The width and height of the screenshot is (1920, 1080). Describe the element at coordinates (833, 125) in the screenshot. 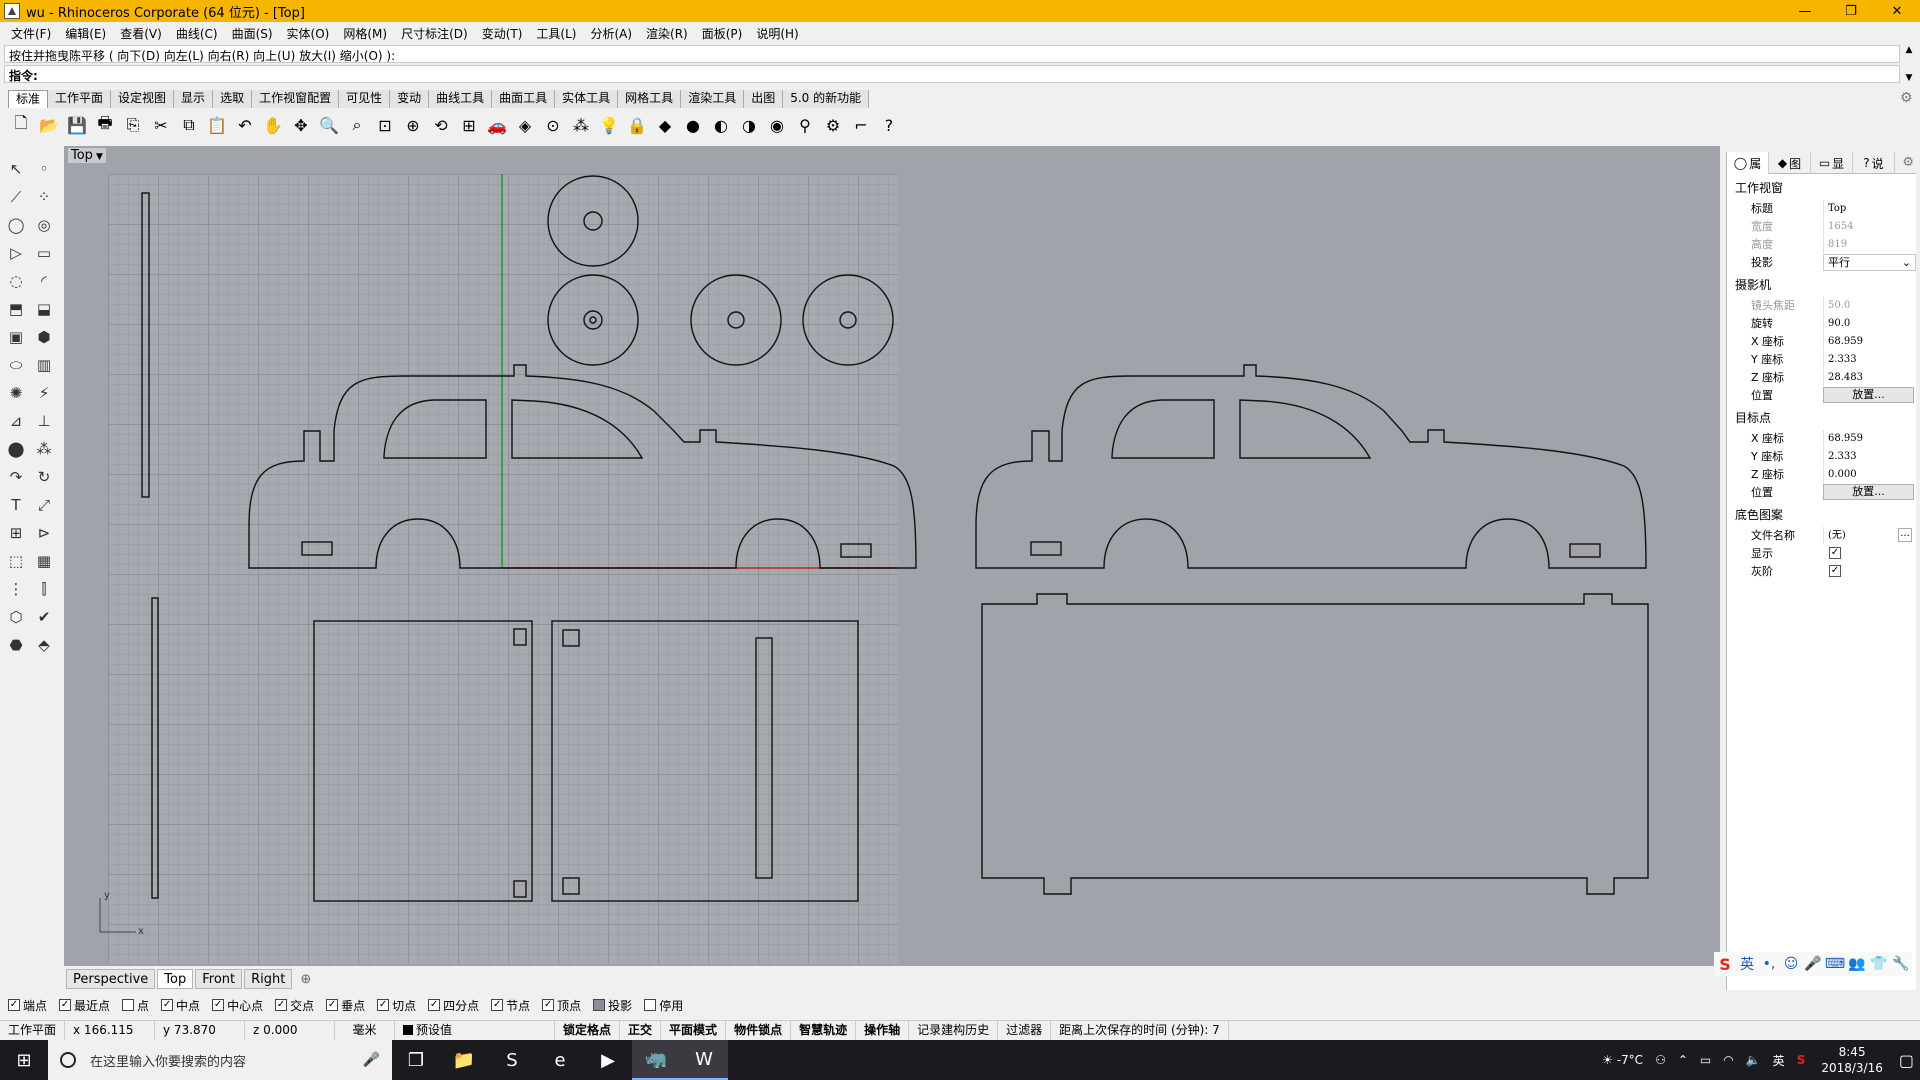

I see `settings-icon: ⚙` at that location.